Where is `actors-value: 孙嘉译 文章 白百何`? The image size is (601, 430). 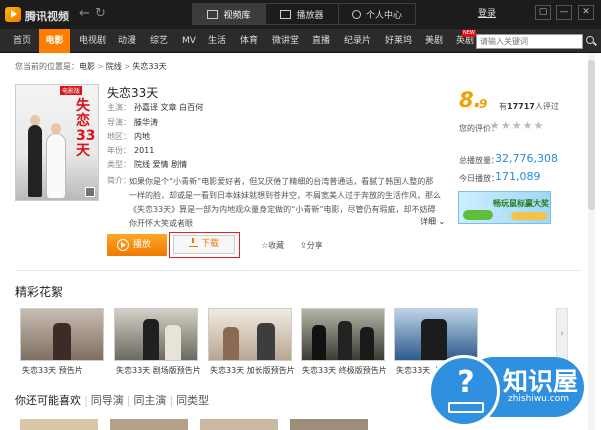 actors-value: 孙嘉译 文章 白百何 is located at coordinates (168, 107).